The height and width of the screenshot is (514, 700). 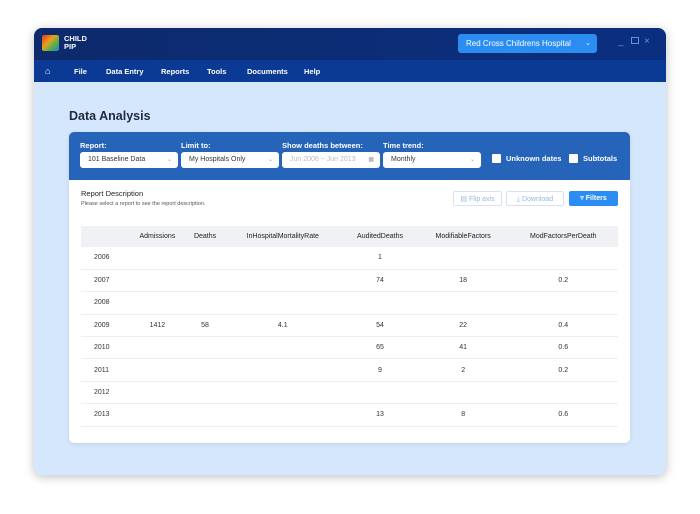 I want to click on table-cell: 13, so click(x=380, y=415).